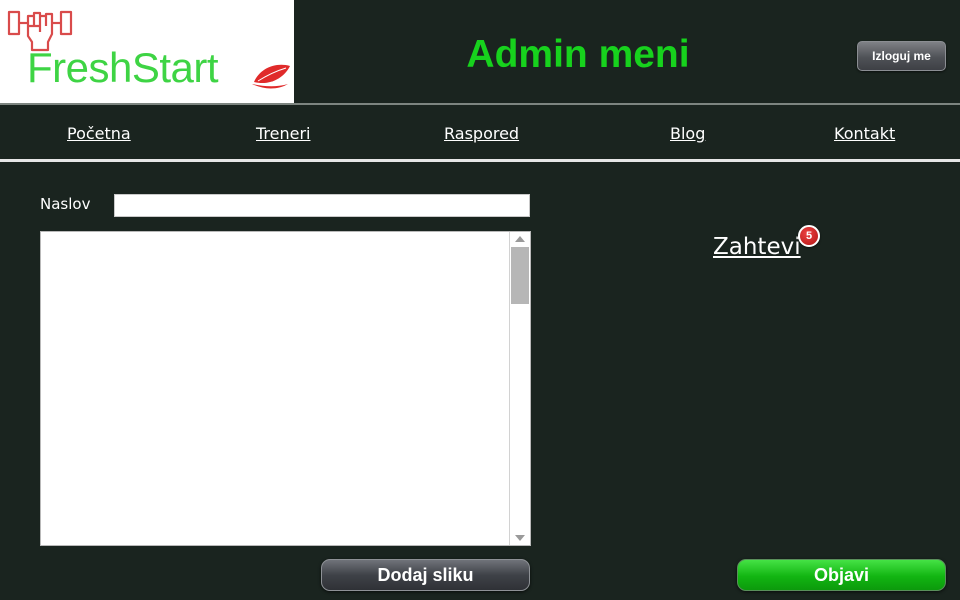 Image resolution: width=960 pixels, height=600 pixels. I want to click on nav-link-raspored: Raspored, so click(481, 133).